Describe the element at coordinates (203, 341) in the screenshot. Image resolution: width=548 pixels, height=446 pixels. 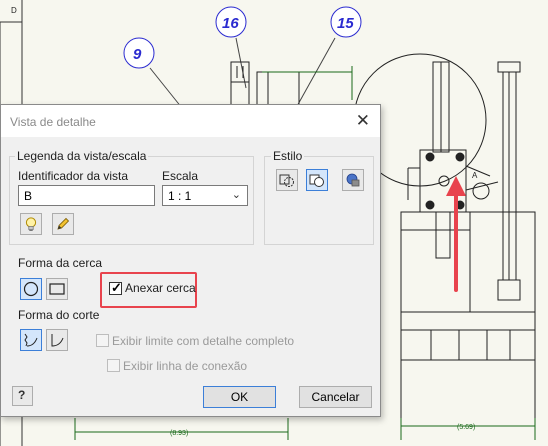
I see `show-full-boundary-label: Exibir limite com detalhe completo` at that location.